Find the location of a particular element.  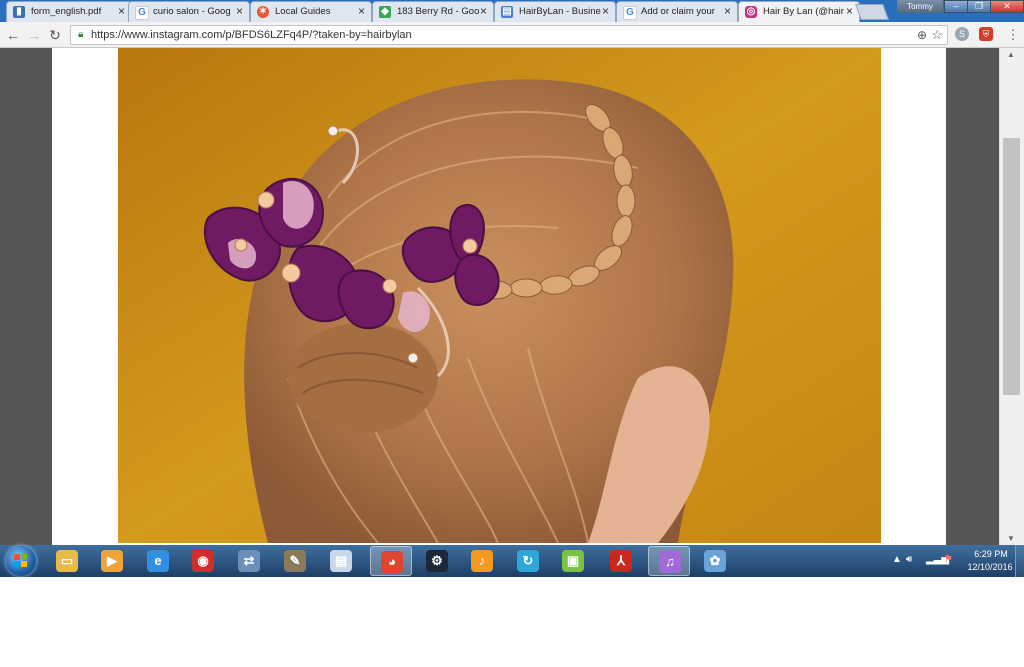

vertical-scrollbar: ▲ ▼ is located at coordinates (1011, 296).